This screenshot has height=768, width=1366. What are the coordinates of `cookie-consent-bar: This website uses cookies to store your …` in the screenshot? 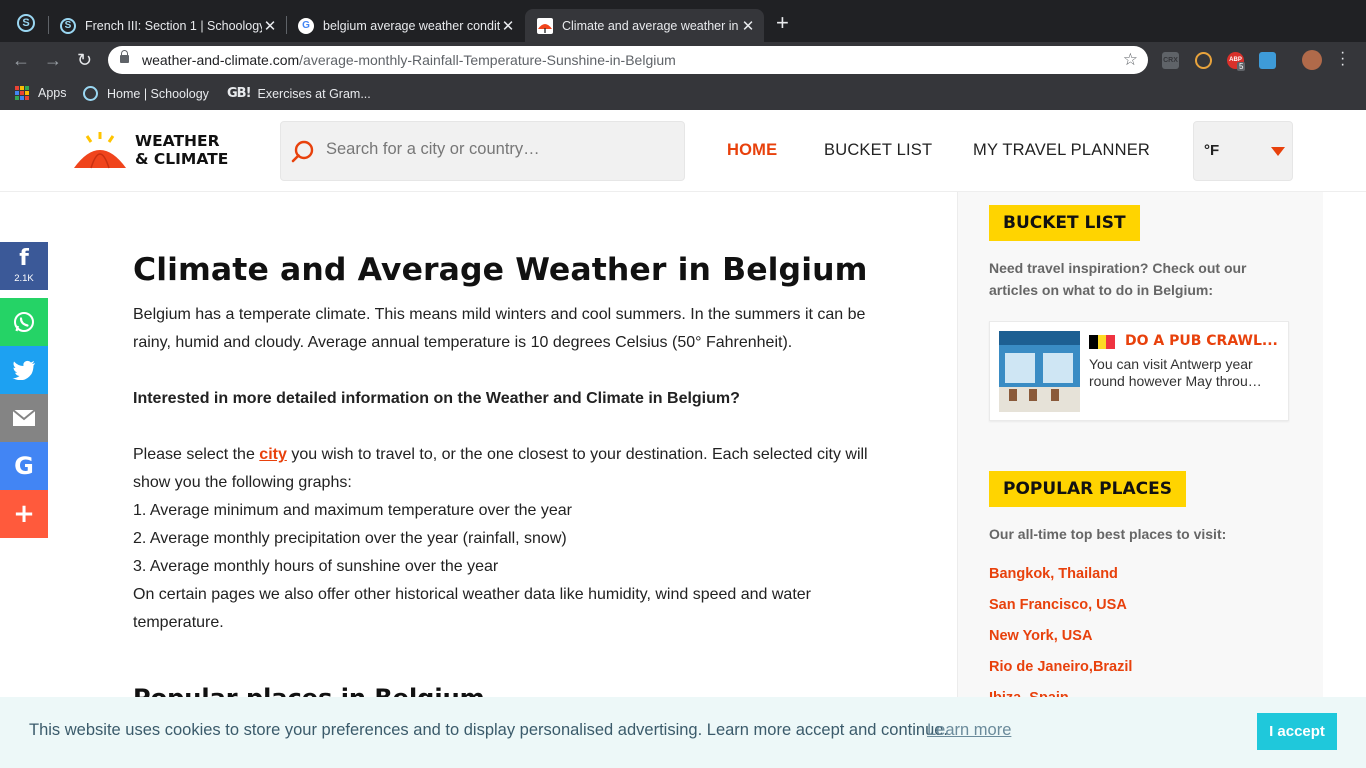 It's located at (683, 732).